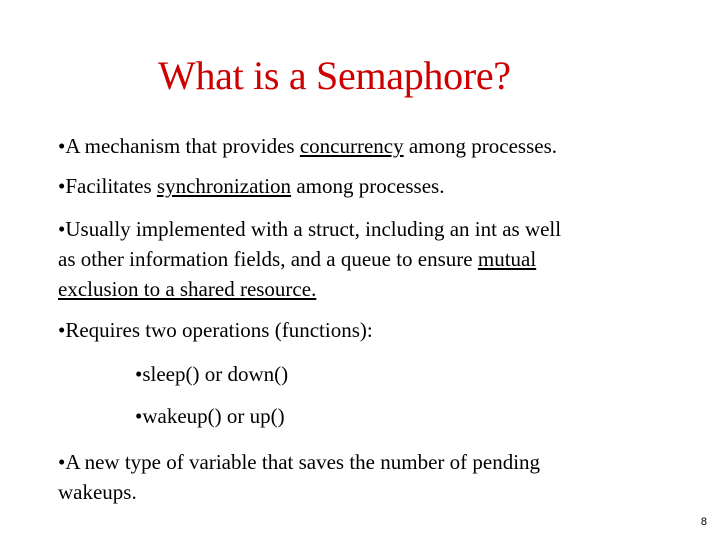 The height and width of the screenshot is (540, 720). What do you see at coordinates (224, 186) in the screenshot?
I see `underlined-term: synchronization` at bounding box center [224, 186].